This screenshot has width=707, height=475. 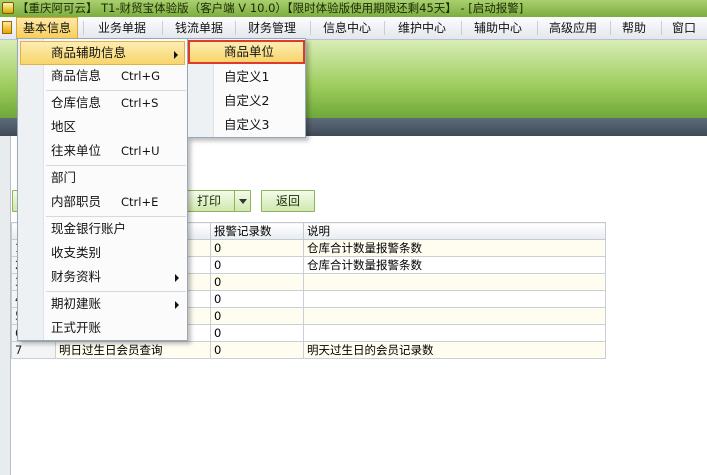 I want to click on menu-item-shortcut: Ctrl+G, so click(x=141, y=76).